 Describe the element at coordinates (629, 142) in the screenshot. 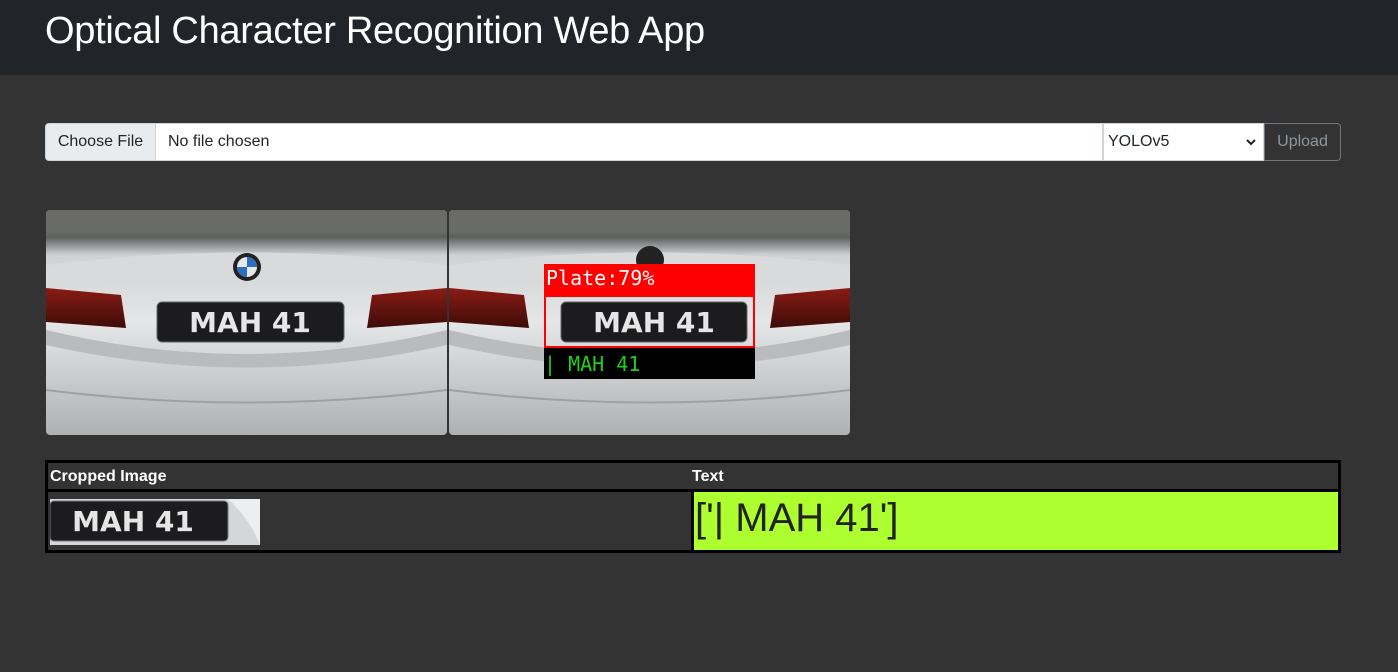

I see `file-status-text: No file chosen` at that location.